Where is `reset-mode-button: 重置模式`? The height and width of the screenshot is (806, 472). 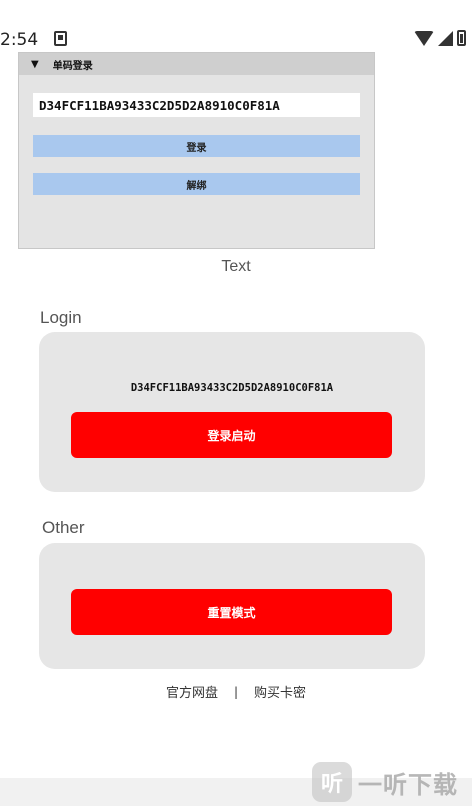
reset-mode-button: 重置模式 is located at coordinates (231, 612).